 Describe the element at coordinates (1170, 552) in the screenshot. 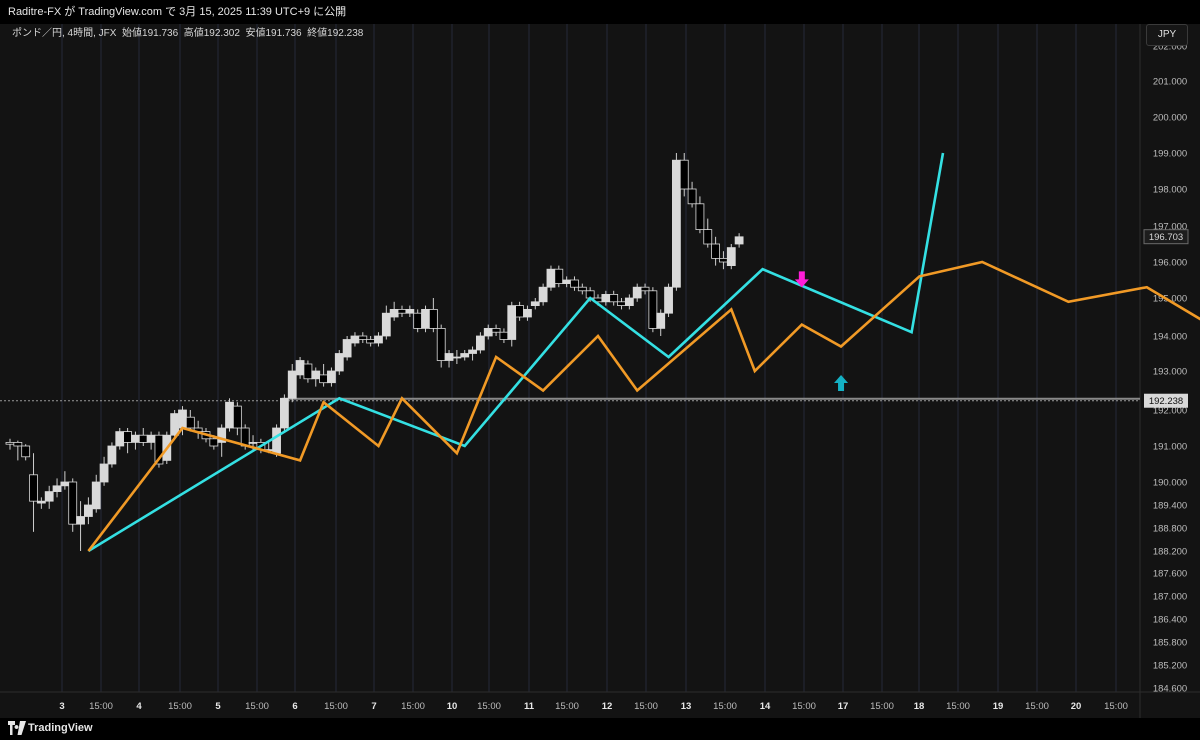

I see `price-tick-label: 188.200` at that location.